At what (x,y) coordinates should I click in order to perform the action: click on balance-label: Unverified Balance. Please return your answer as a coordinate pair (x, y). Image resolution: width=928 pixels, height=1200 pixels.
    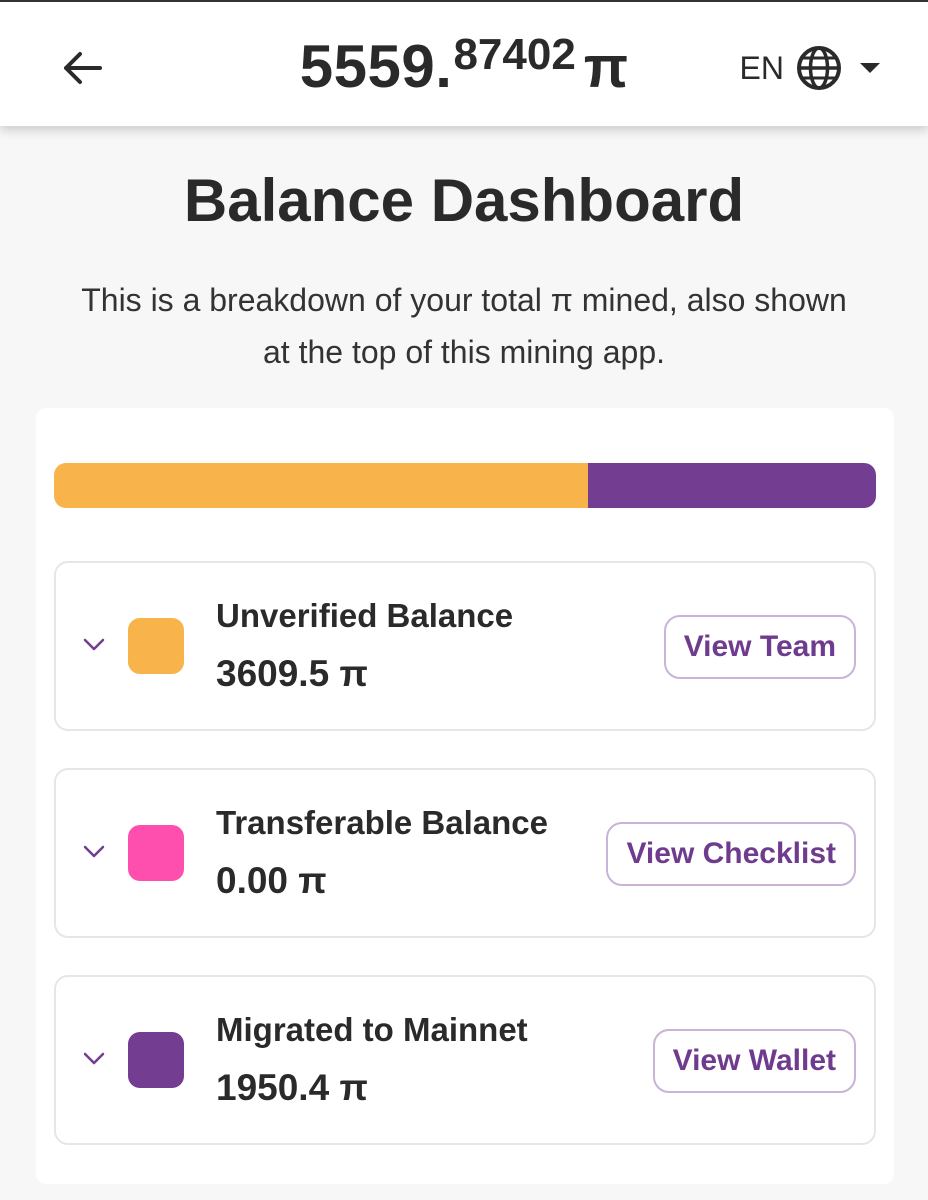
    Looking at the image, I should click on (365, 615).